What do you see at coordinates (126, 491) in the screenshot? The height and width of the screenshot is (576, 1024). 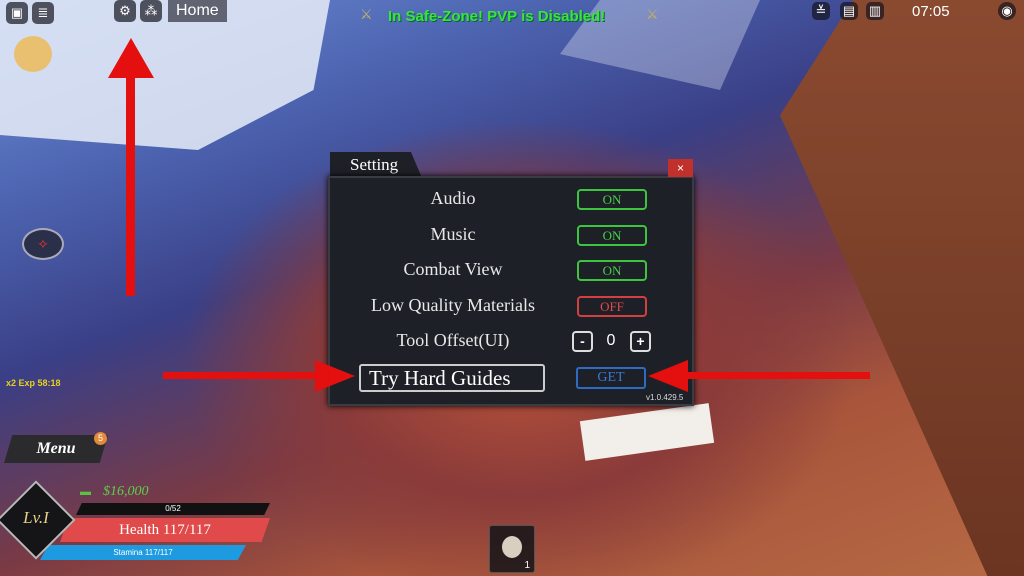 I see `money: $16,000` at bounding box center [126, 491].